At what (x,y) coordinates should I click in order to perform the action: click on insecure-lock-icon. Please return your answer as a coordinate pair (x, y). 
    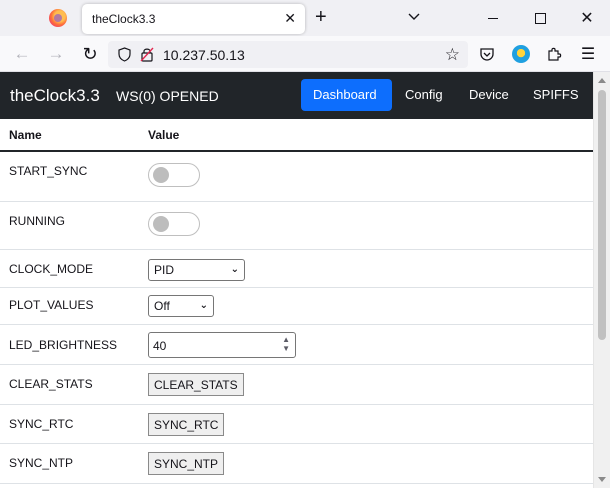
    Looking at the image, I should click on (147, 54).